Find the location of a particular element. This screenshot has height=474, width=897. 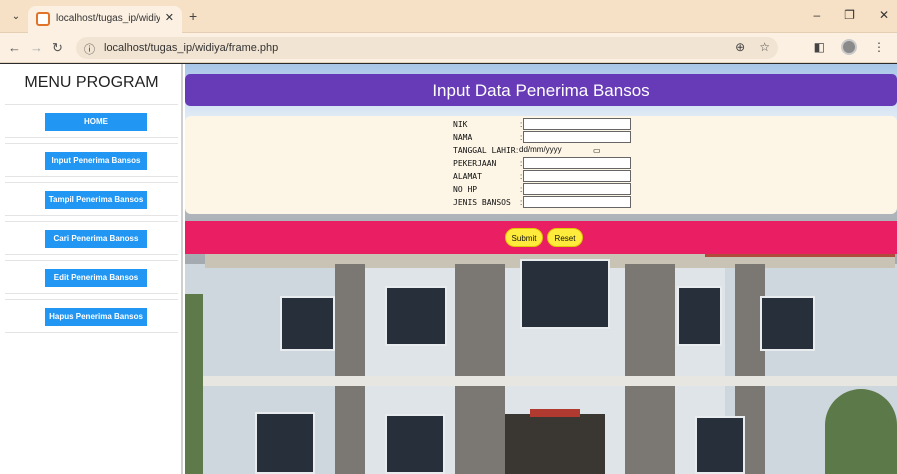

new-tab-button: + is located at coordinates (193, 16).